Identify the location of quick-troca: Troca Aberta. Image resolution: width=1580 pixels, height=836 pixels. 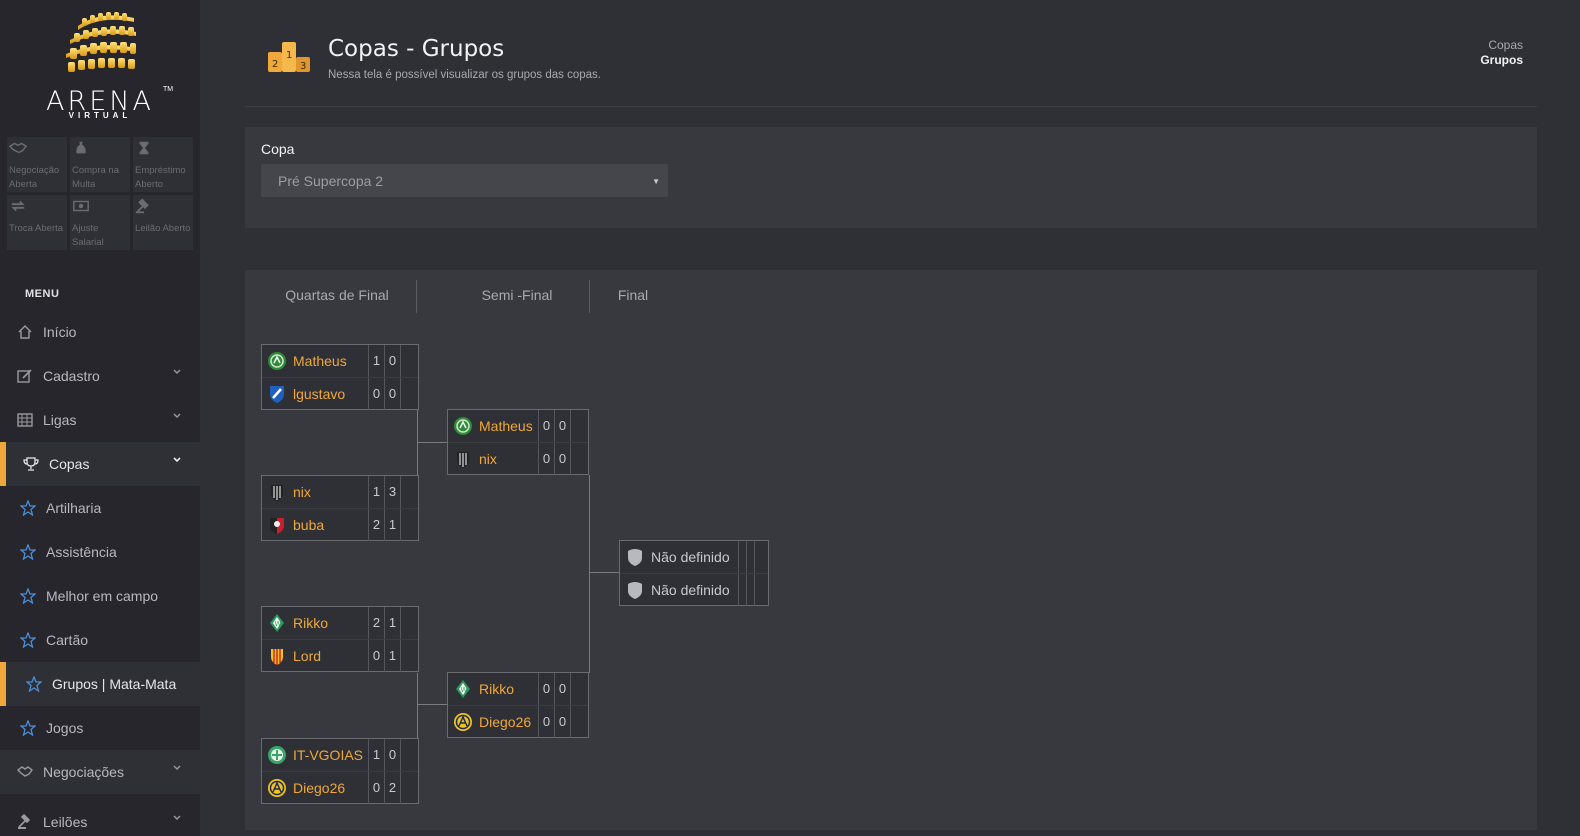
(37, 222).